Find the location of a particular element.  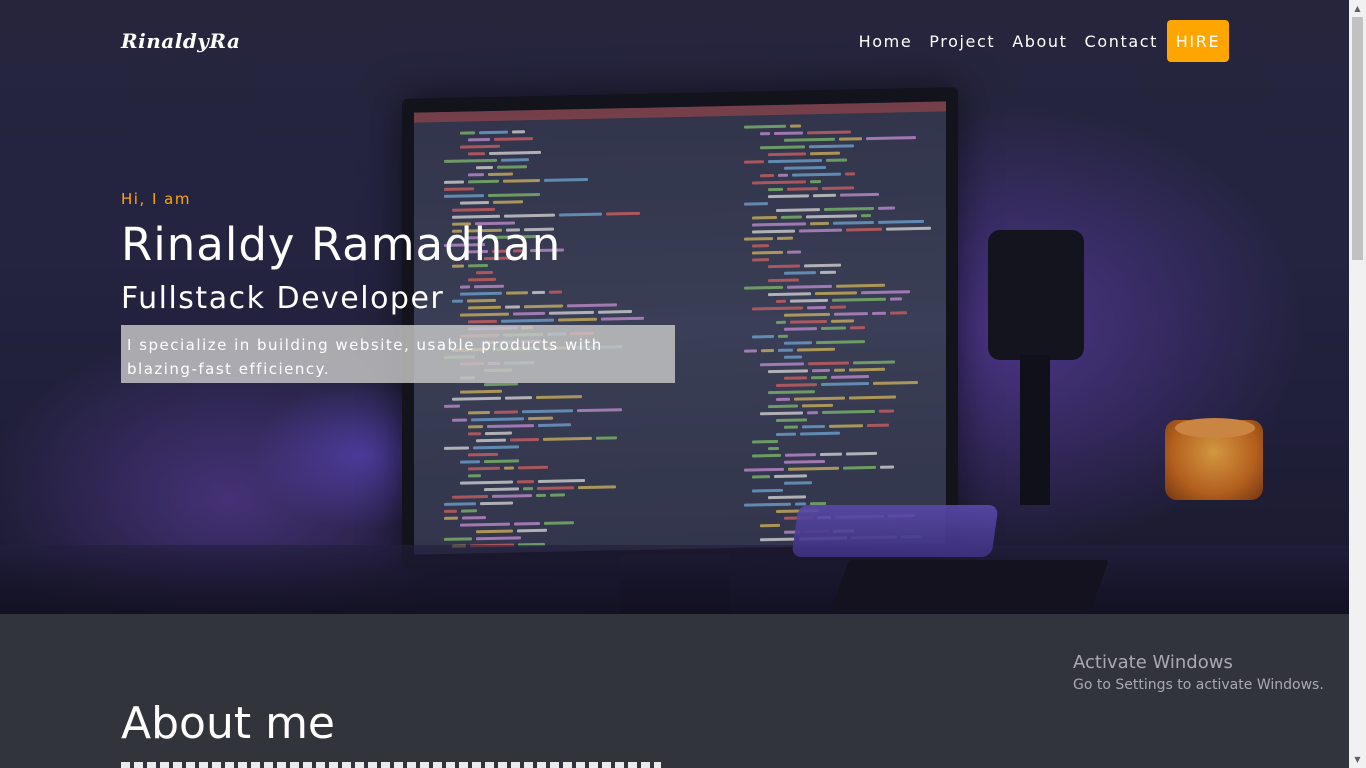

hero-greeting: Hi, I am is located at coordinates (156, 199).